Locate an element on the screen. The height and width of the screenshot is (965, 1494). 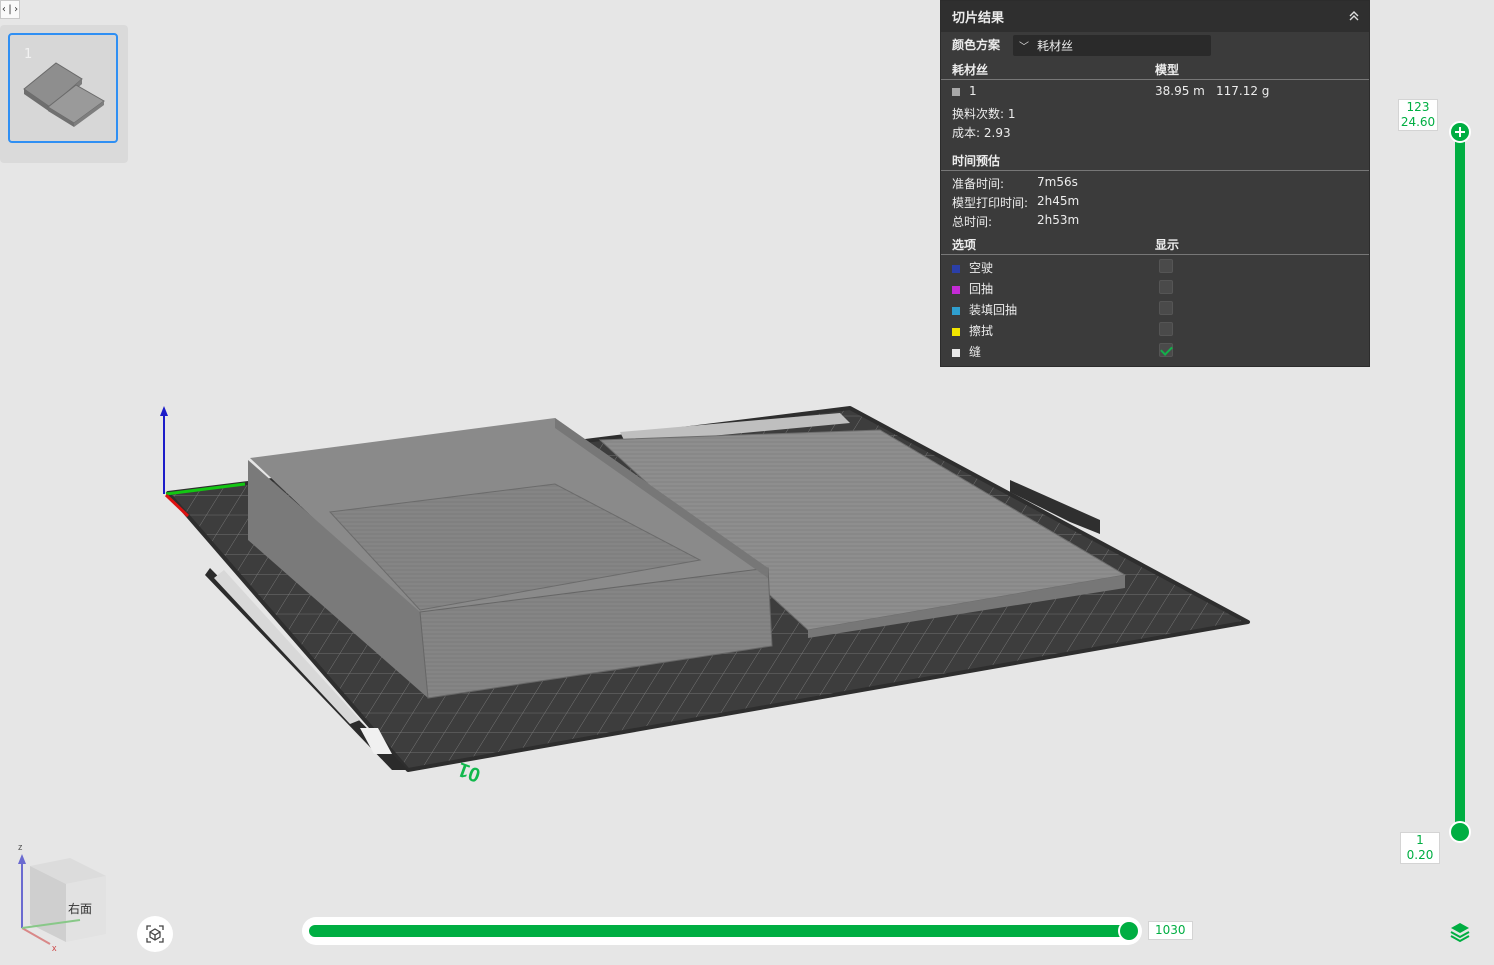
options-header: 选项 is located at coordinates (964, 245).